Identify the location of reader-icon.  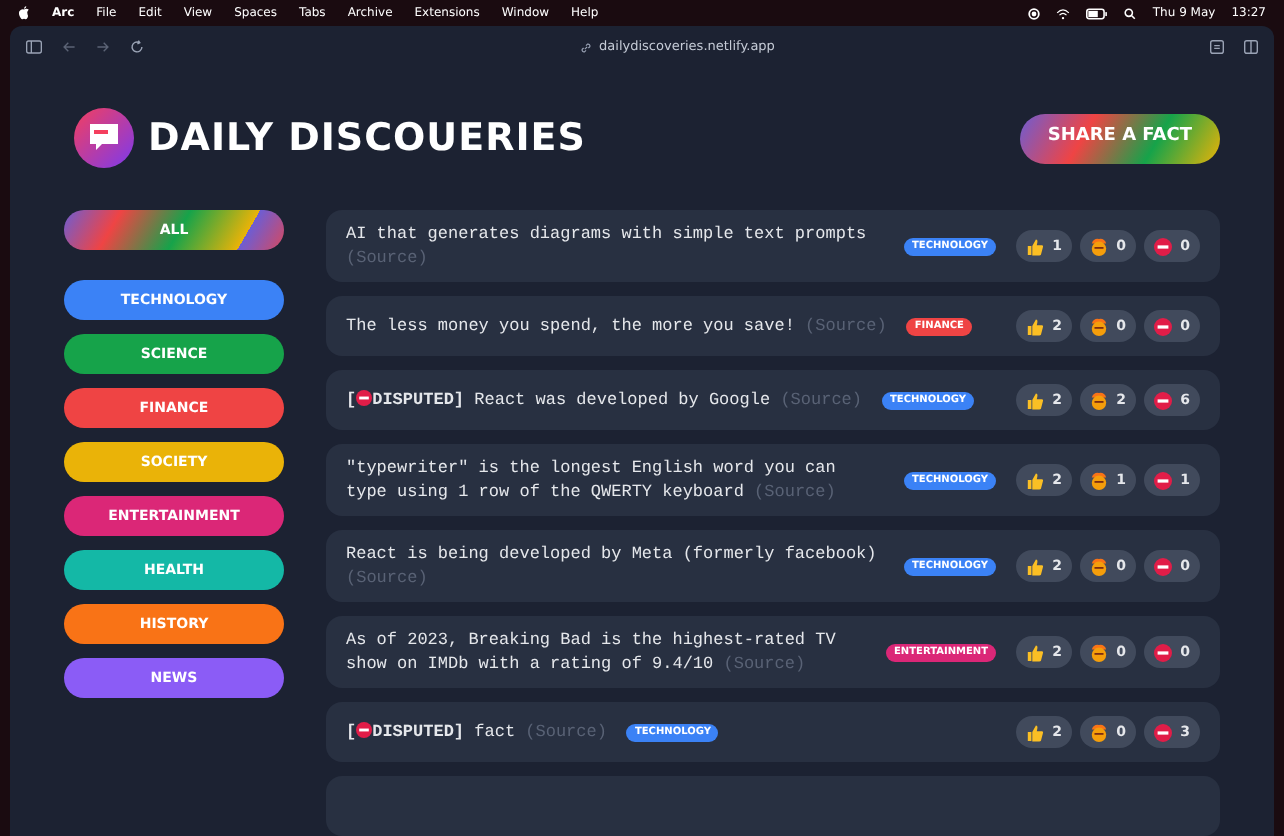
(1217, 47).